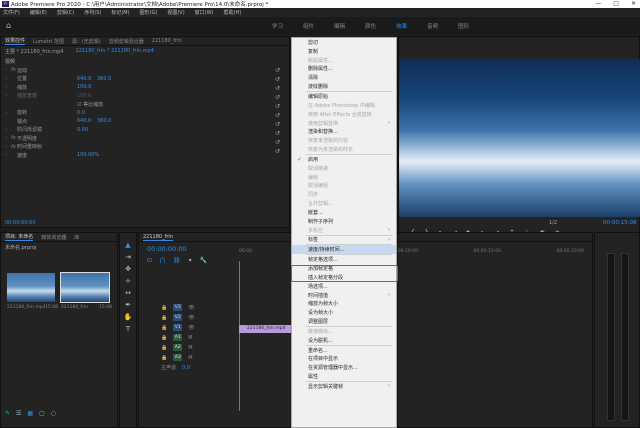 The width and height of the screenshot is (640, 428). I want to click on hand-icon: ✋, so click(128, 317).